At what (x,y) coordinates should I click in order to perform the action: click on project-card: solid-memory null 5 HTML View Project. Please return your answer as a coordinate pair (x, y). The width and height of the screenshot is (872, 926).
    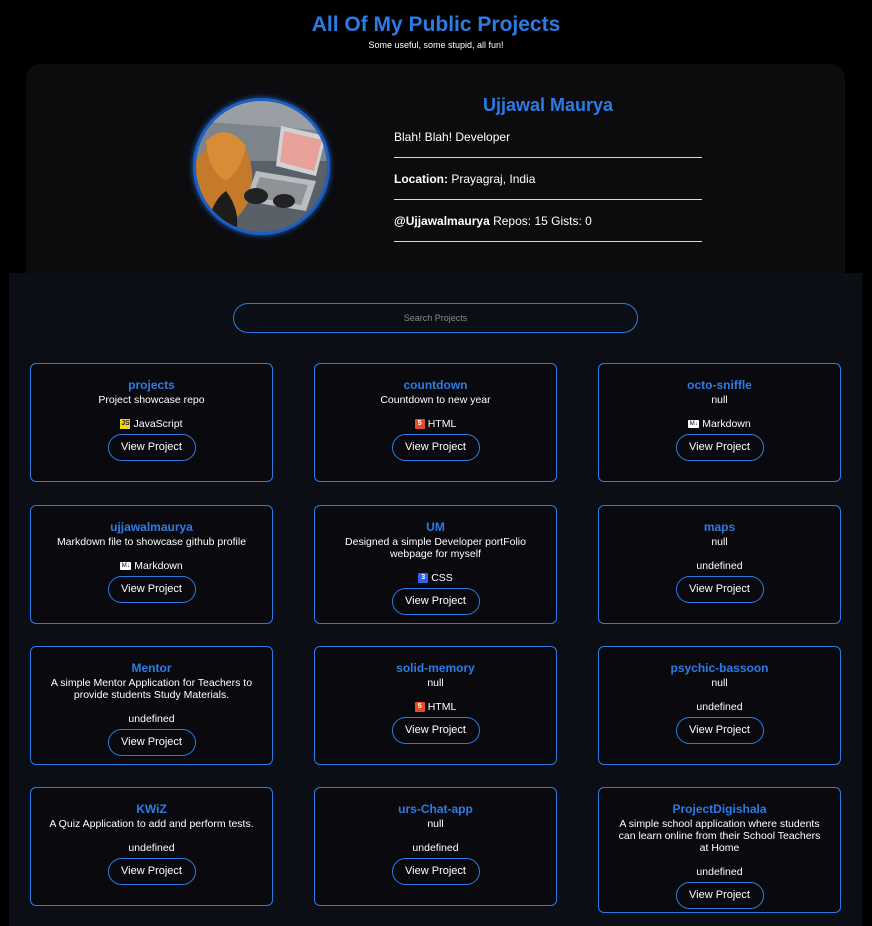
    Looking at the image, I should click on (435, 705).